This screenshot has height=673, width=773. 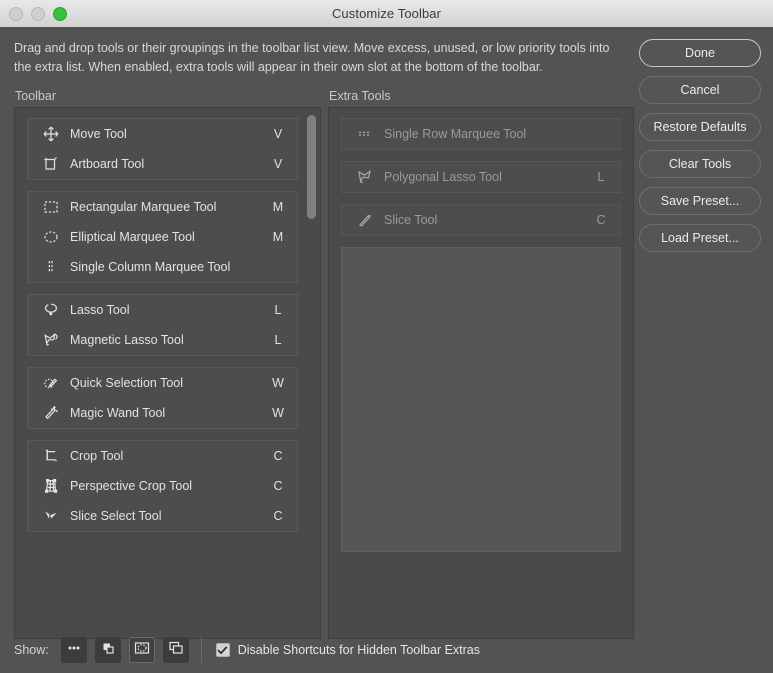 What do you see at coordinates (455, 134) in the screenshot?
I see `tool-name: Single Row Marquee Tool` at bounding box center [455, 134].